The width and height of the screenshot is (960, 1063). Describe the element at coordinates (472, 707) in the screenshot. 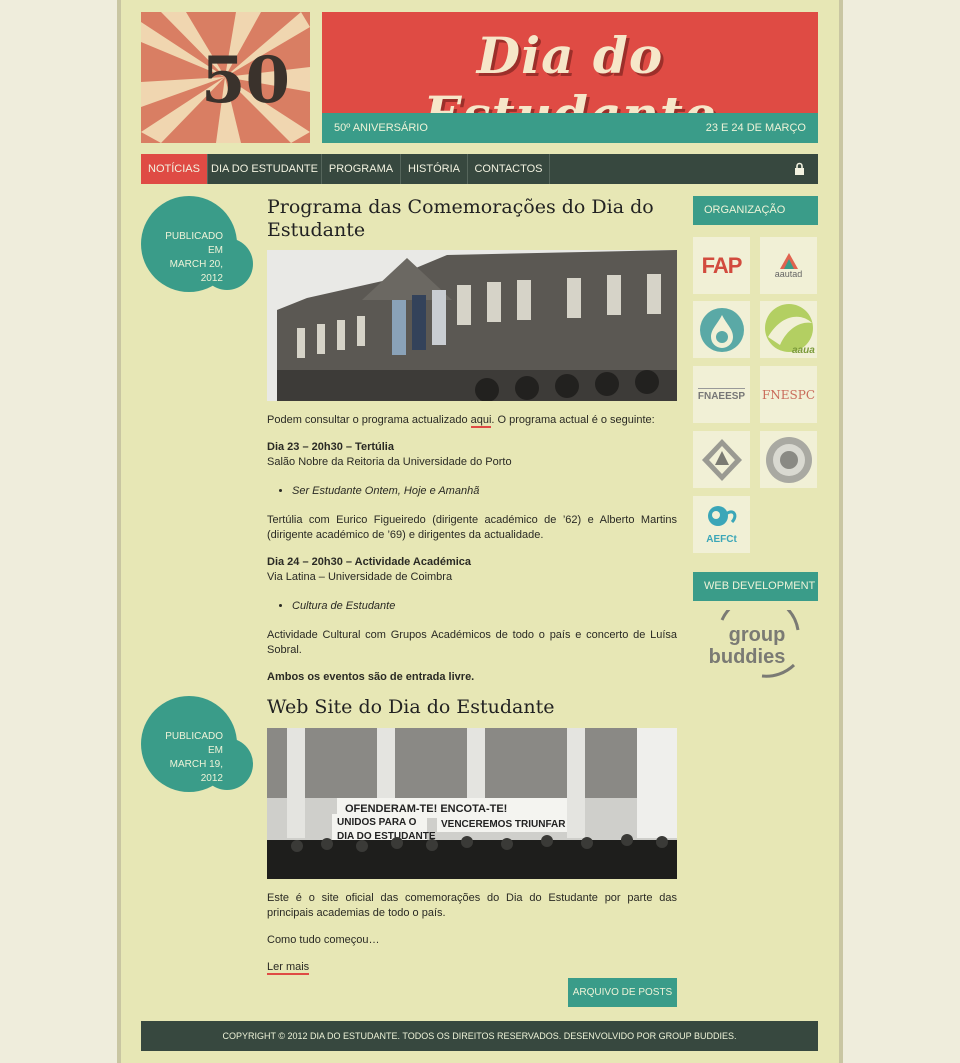

I see `post-title: Web Site do Dia do Estudante` at that location.